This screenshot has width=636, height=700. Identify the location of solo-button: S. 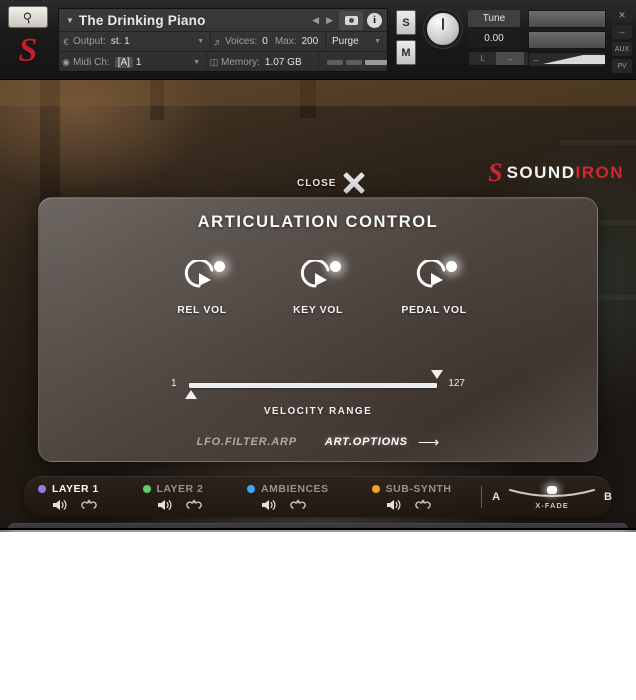
(406, 22).